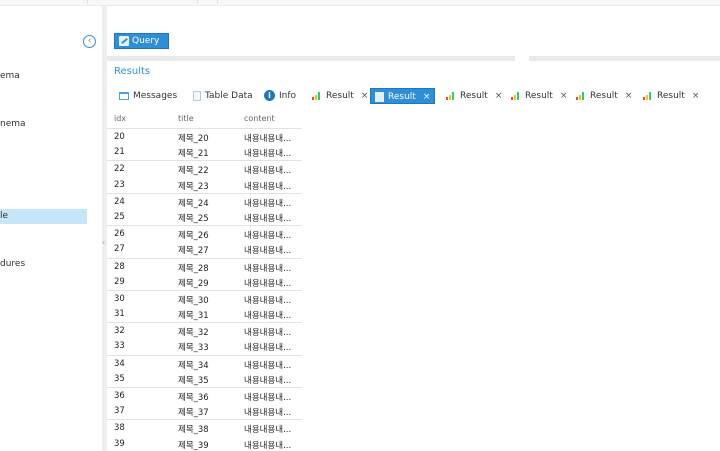  Describe the element at coordinates (193, 430) in the screenshot. I see `cell-title: 제목_38` at that location.